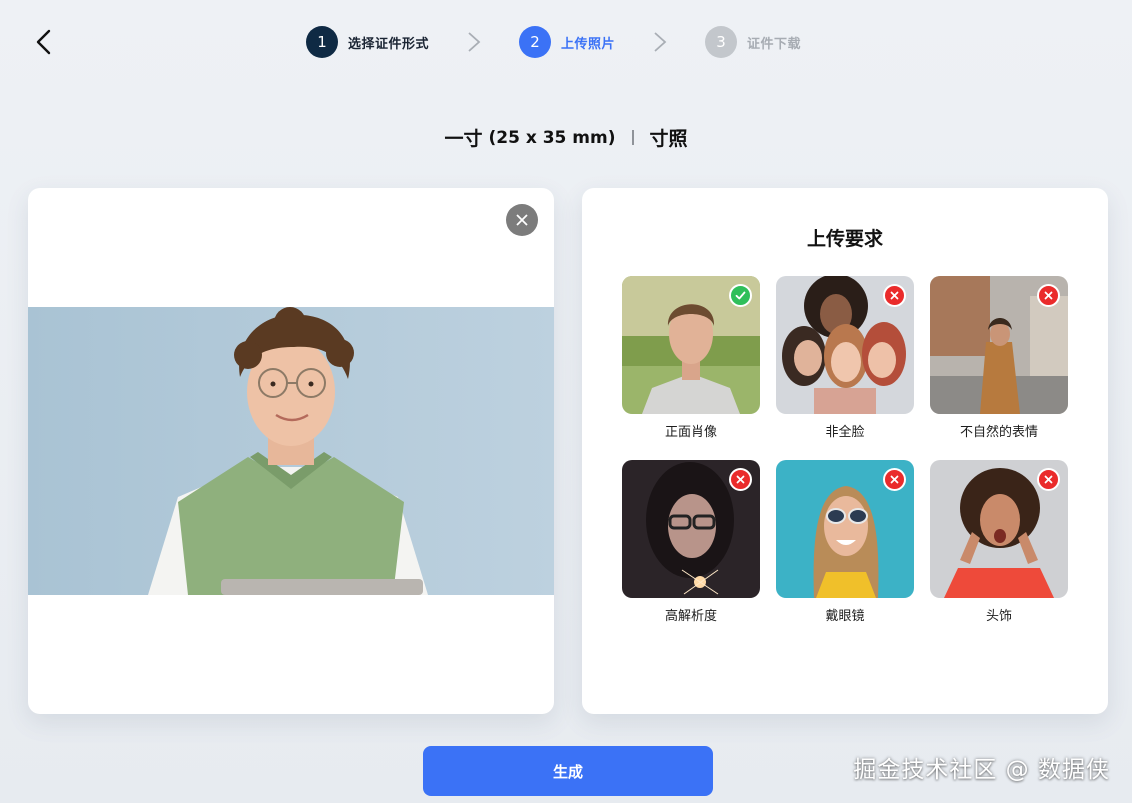 Image resolution: width=1132 pixels, height=803 pixels. I want to click on requirement-item: 高解析度, so click(691, 542).